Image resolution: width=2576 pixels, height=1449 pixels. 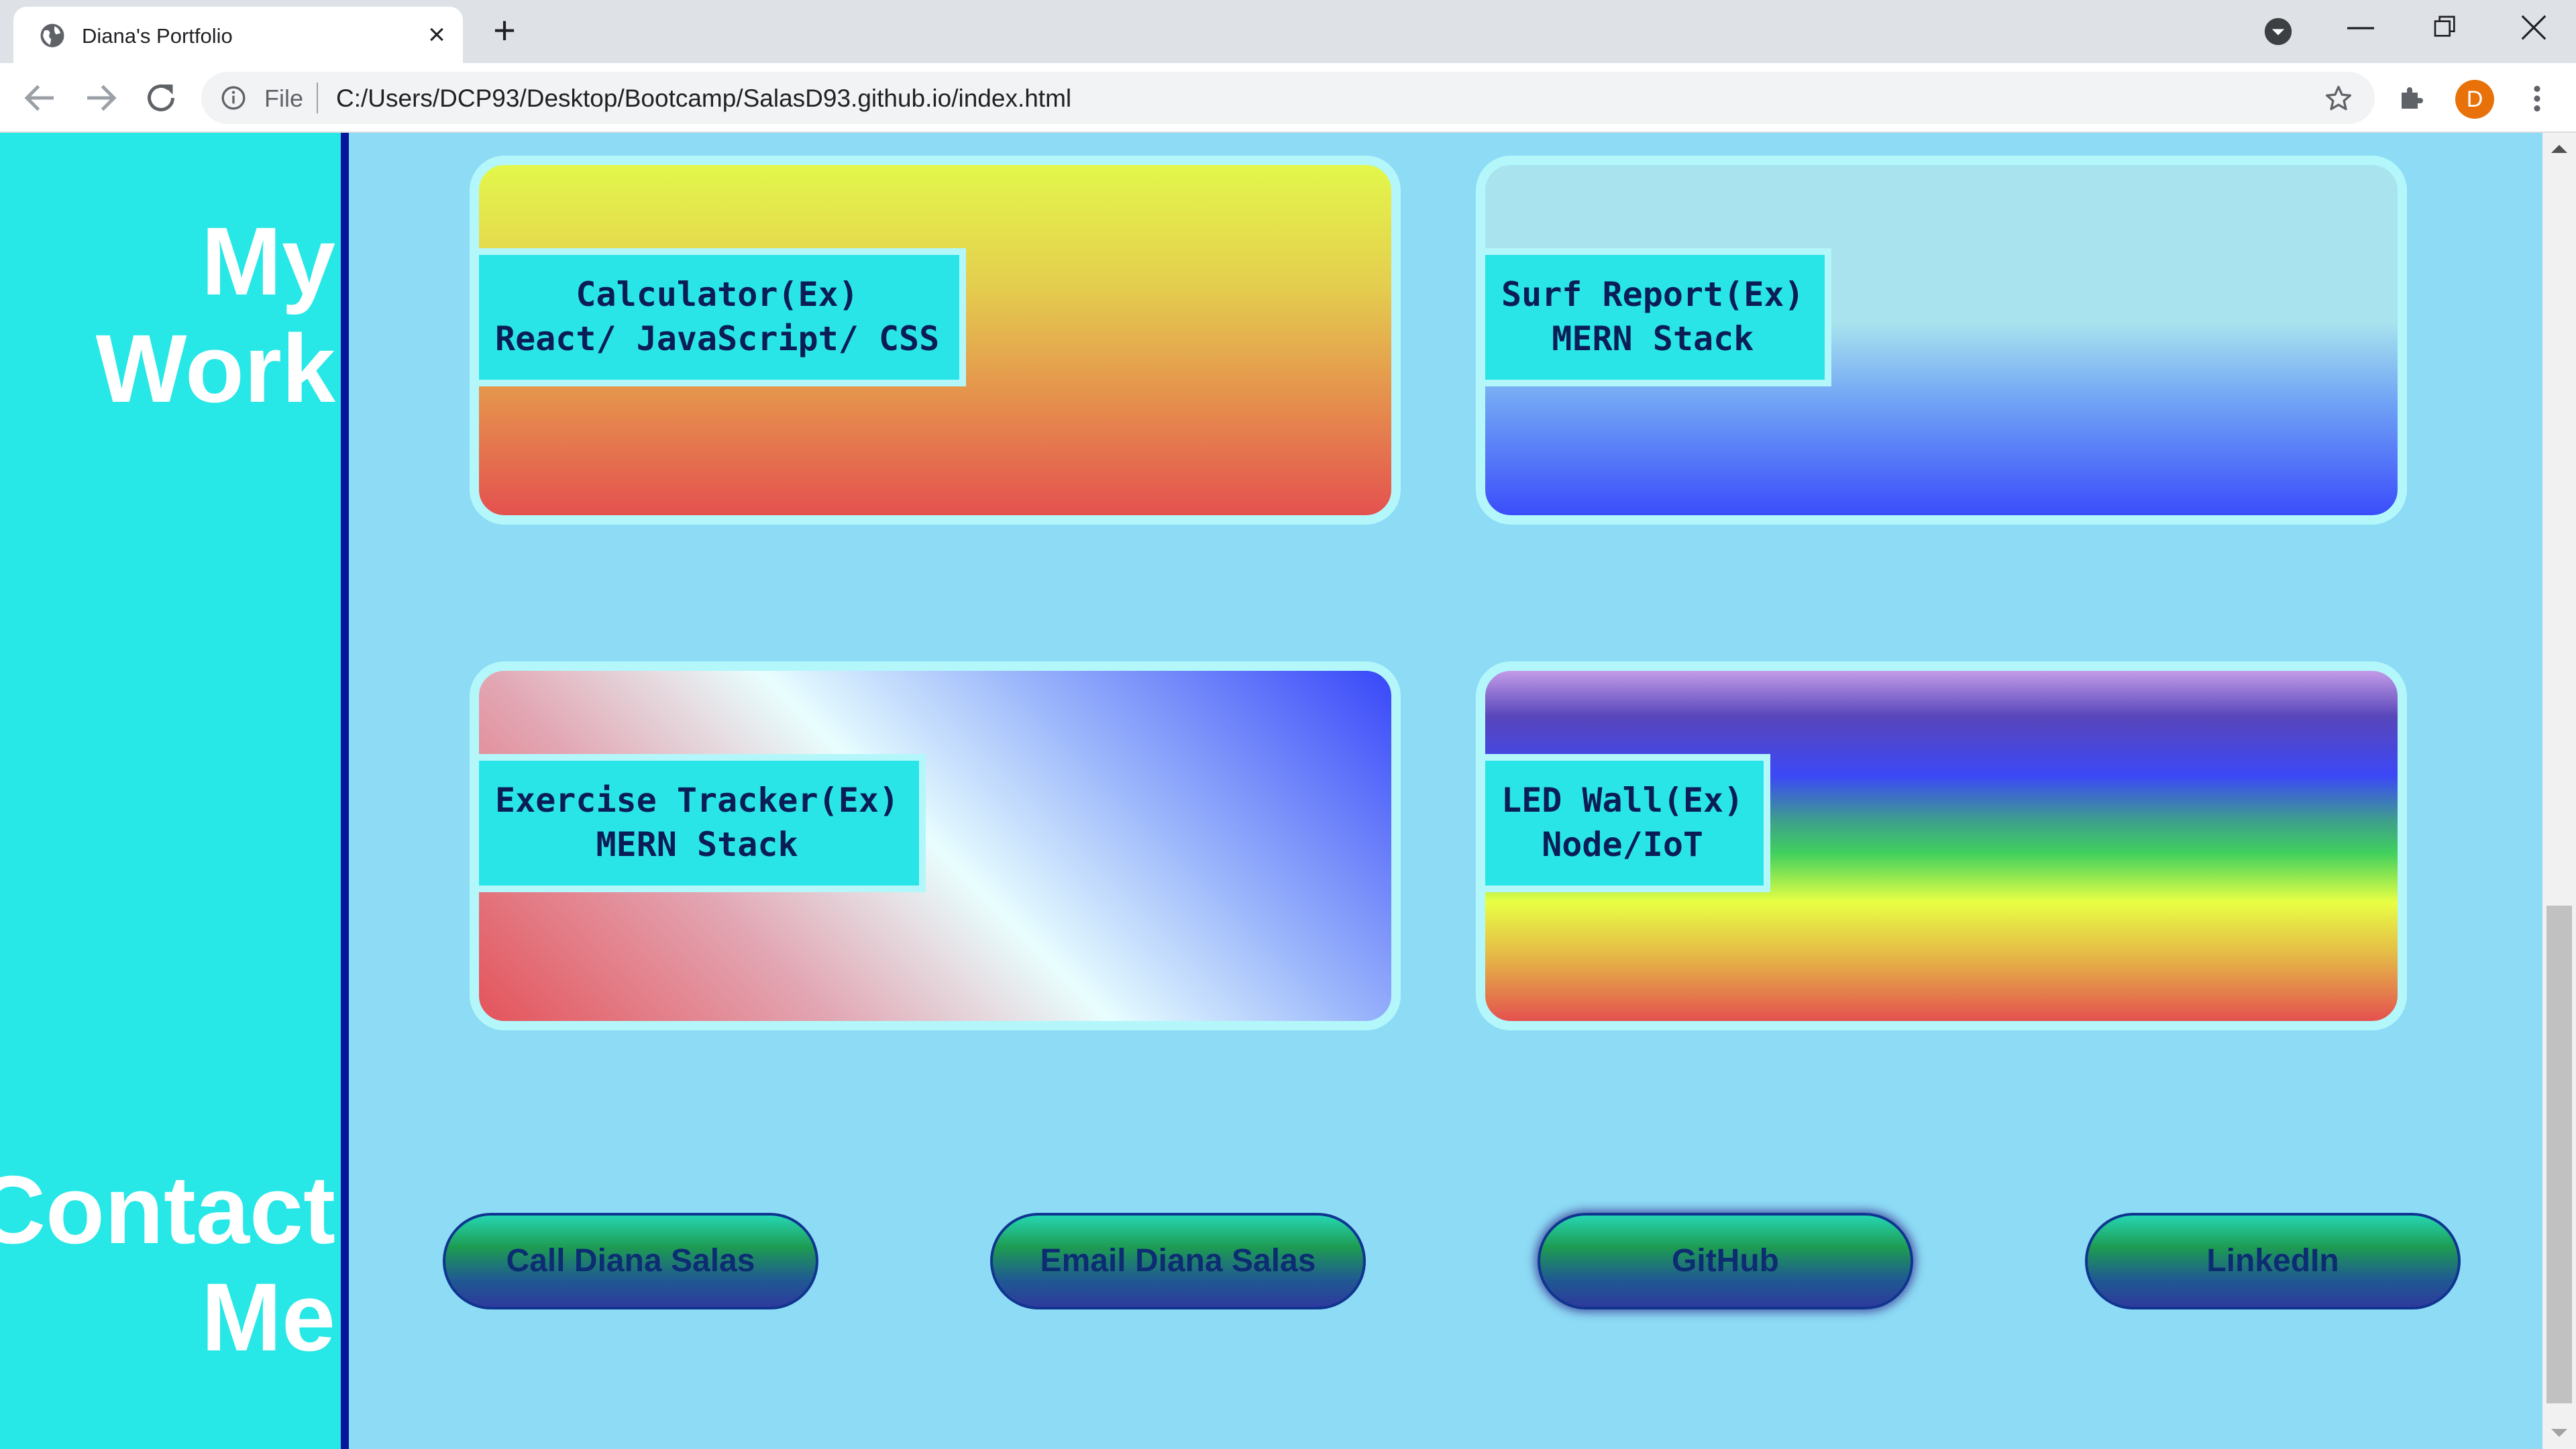 I want to click on project-card-led-wall: LED Wall(Ex) Node/IoT, so click(x=1941, y=845).